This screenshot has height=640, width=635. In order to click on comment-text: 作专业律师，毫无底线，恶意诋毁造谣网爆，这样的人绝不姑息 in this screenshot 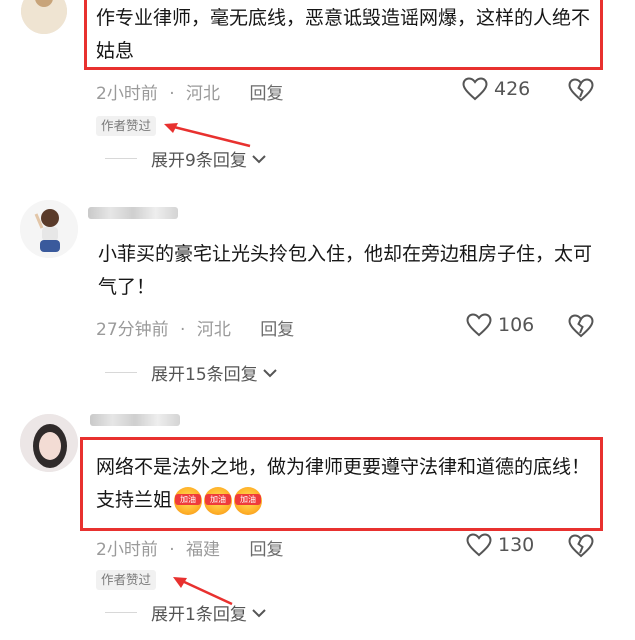, I will do `click(343, 34)`.